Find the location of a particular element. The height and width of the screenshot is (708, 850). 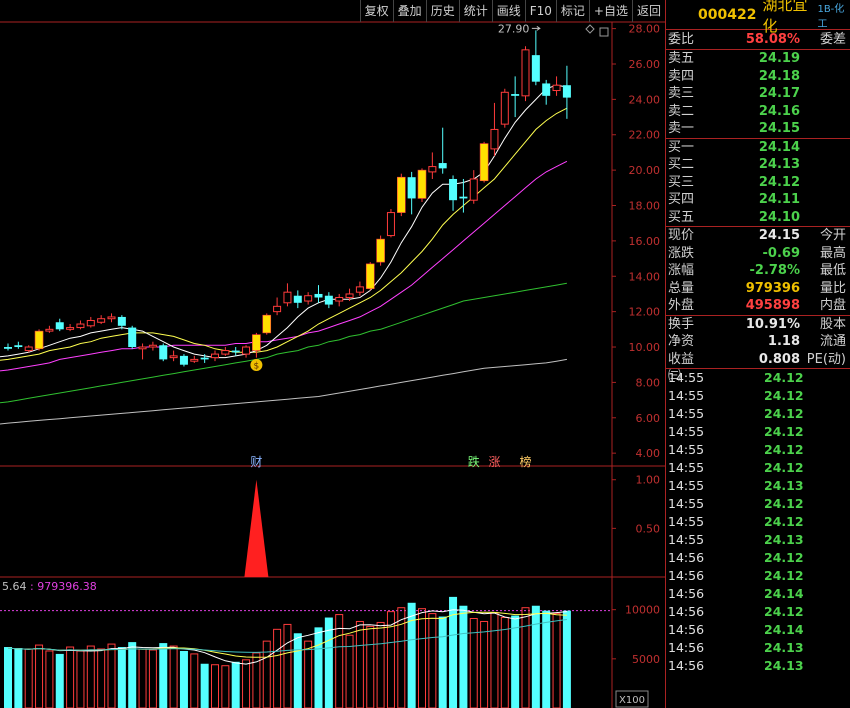

sell-1-row: 卖四 24.18 is located at coordinates (758, 77).